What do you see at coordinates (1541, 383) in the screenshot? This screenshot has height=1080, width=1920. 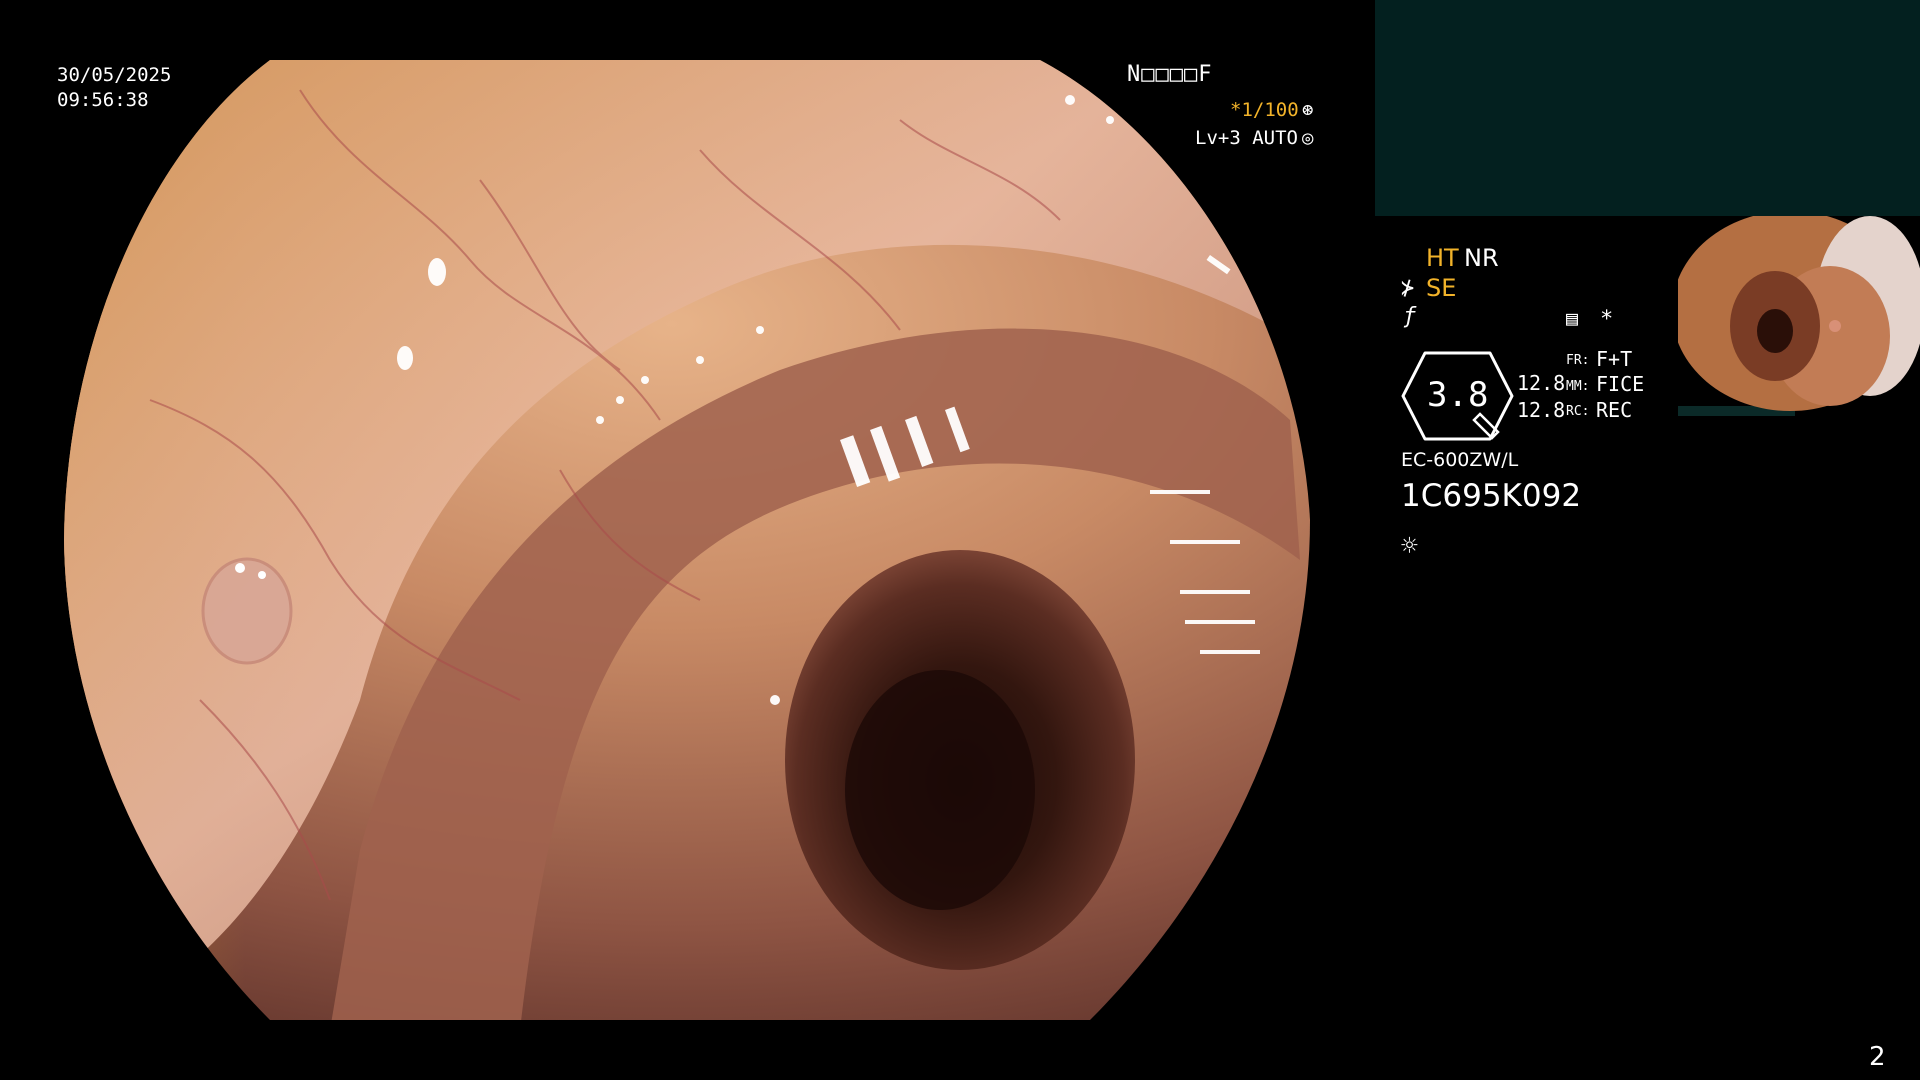 I see `value-1: 12.8` at bounding box center [1541, 383].